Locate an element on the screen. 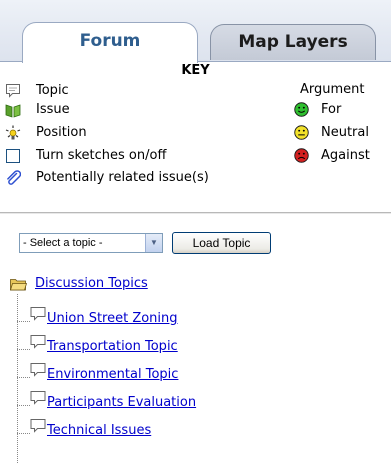 The width and height of the screenshot is (391, 463). load-topic-button: Load Topic is located at coordinates (221, 243).